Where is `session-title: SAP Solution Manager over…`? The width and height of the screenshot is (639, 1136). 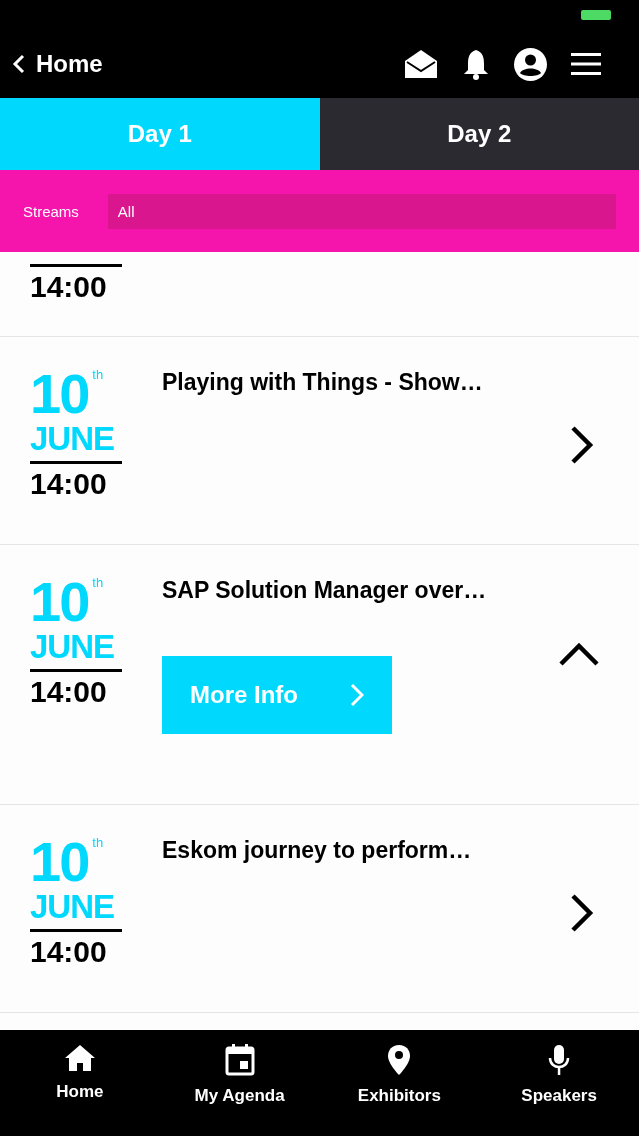
session-title: SAP Solution Manager over… is located at coordinates (324, 590).